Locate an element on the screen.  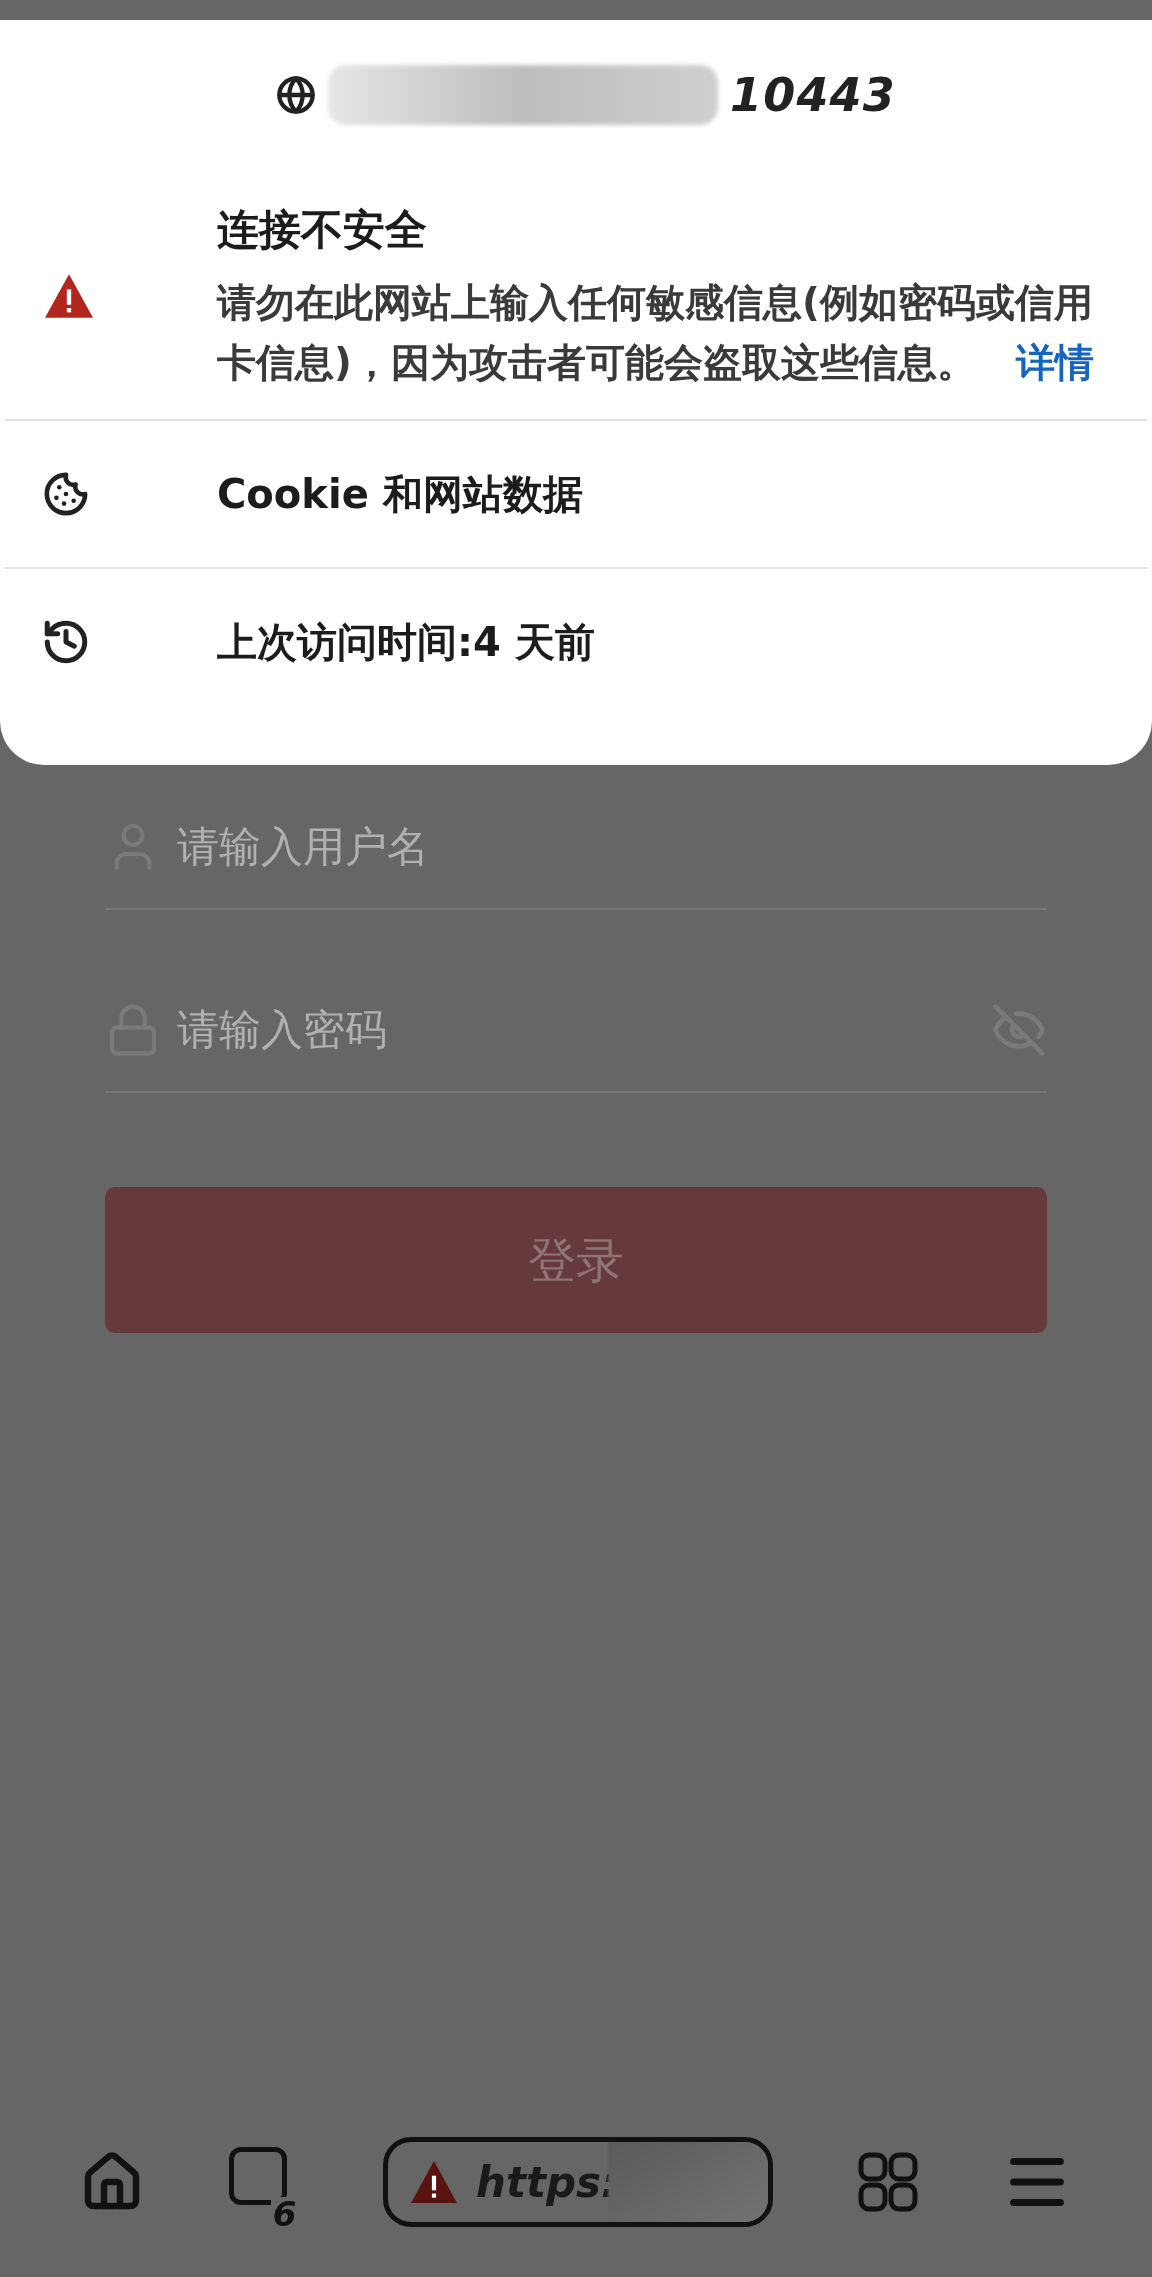
cookie-icon is located at coordinates (66, 494).